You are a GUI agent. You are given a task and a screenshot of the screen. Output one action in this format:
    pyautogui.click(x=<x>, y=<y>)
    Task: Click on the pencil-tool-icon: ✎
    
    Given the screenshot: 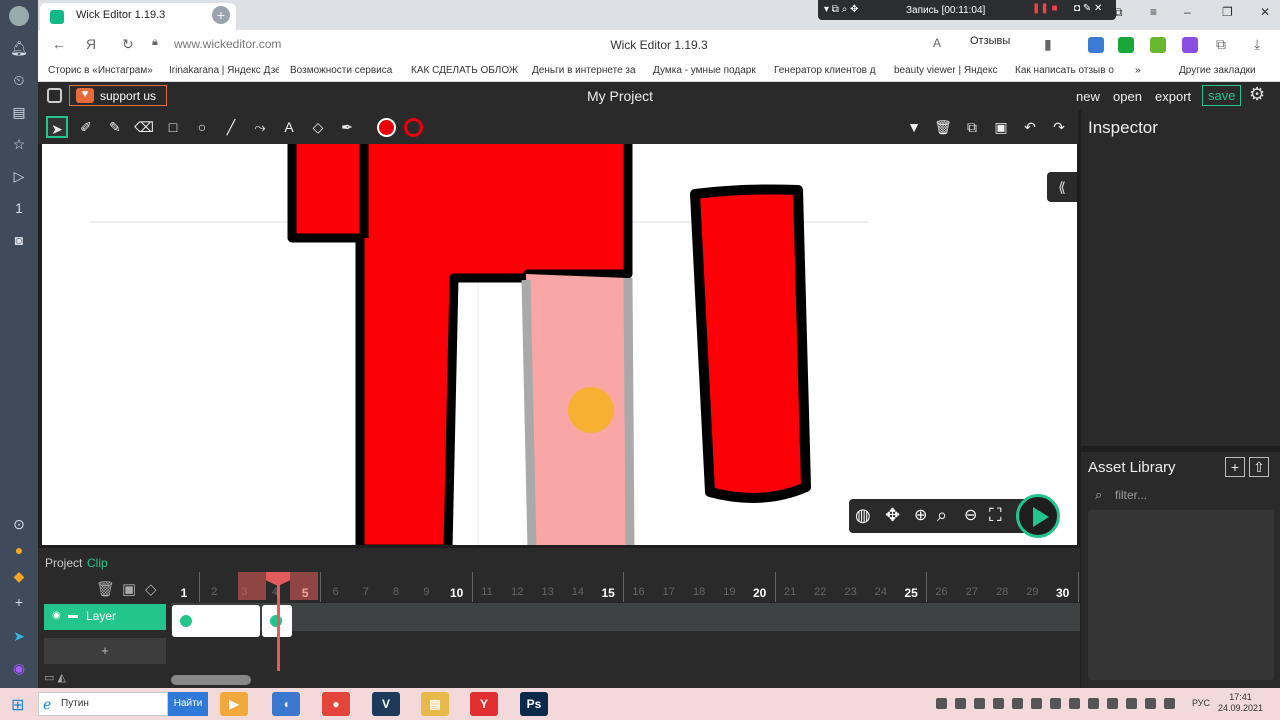 What is the action you would take?
    pyautogui.click(x=115, y=127)
    